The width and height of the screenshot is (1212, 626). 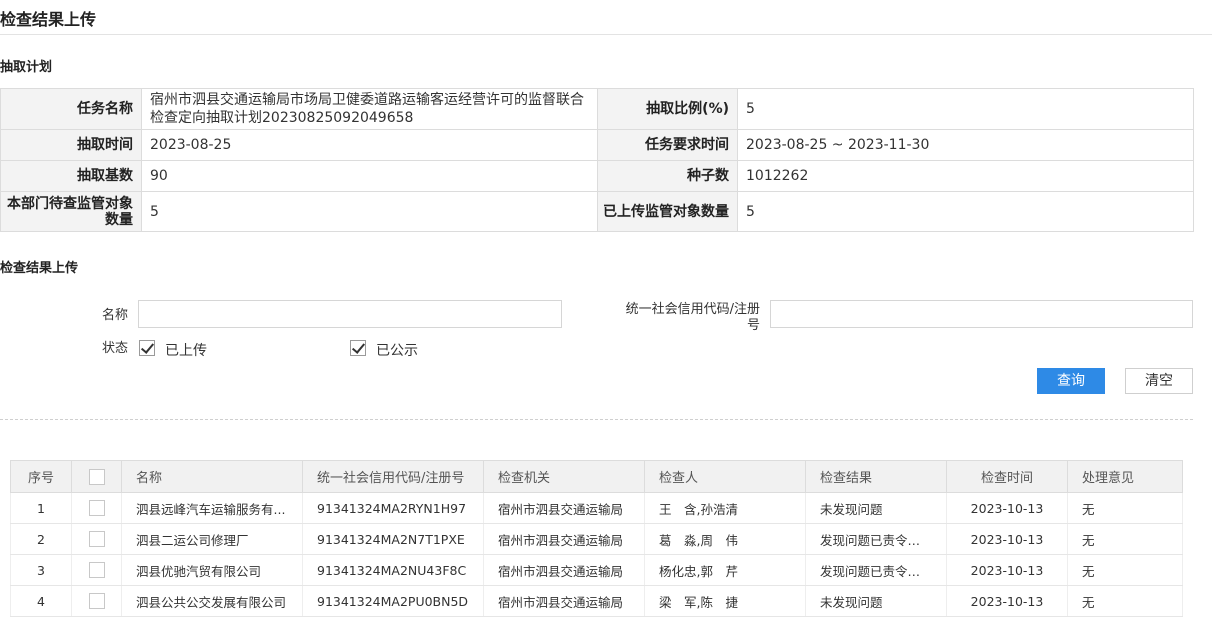 What do you see at coordinates (114, 315) in the screenshot?
I see `name-filter-label: 名称` at bounding box center [114, 315].